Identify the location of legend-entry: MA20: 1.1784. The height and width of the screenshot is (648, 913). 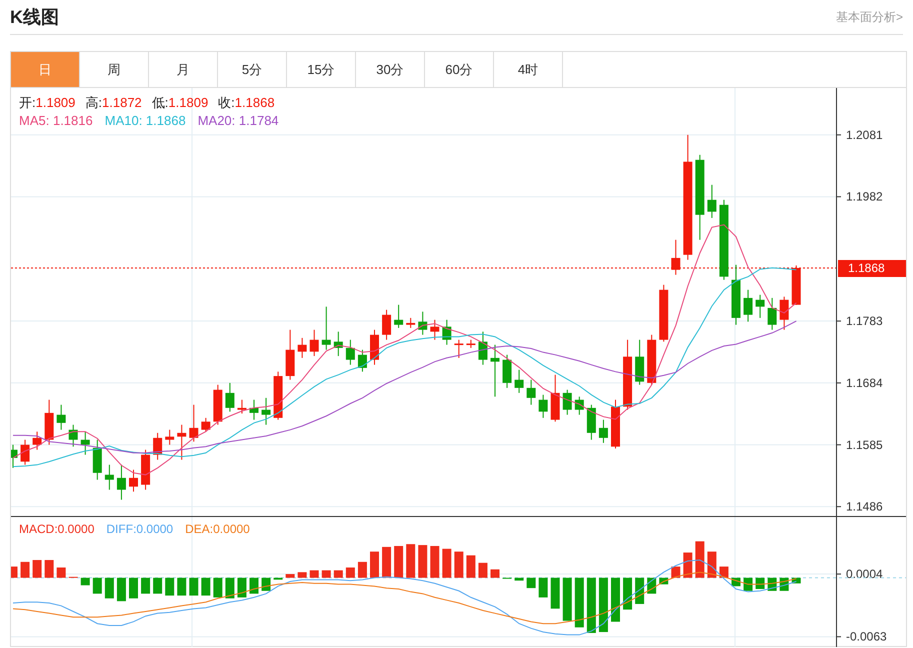
(238, 121).